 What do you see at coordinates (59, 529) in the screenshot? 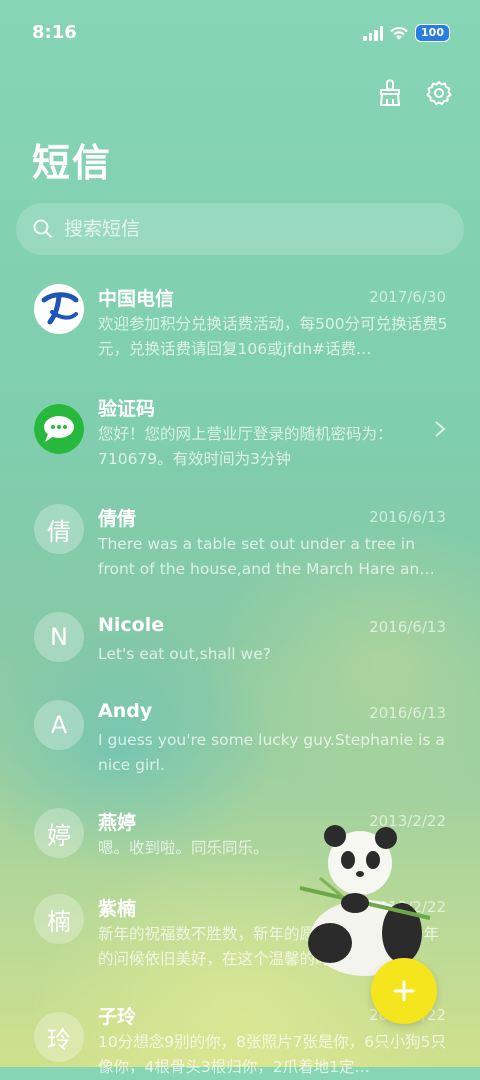
I see `avatar: 倩` at bounding box center [59, 529].